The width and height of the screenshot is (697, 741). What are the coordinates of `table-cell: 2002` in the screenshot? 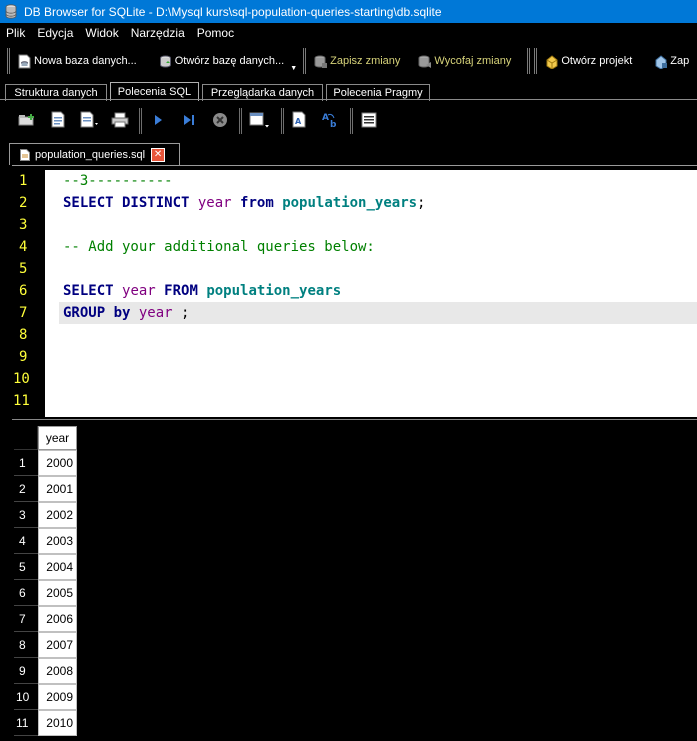 It's located at (57, 515).